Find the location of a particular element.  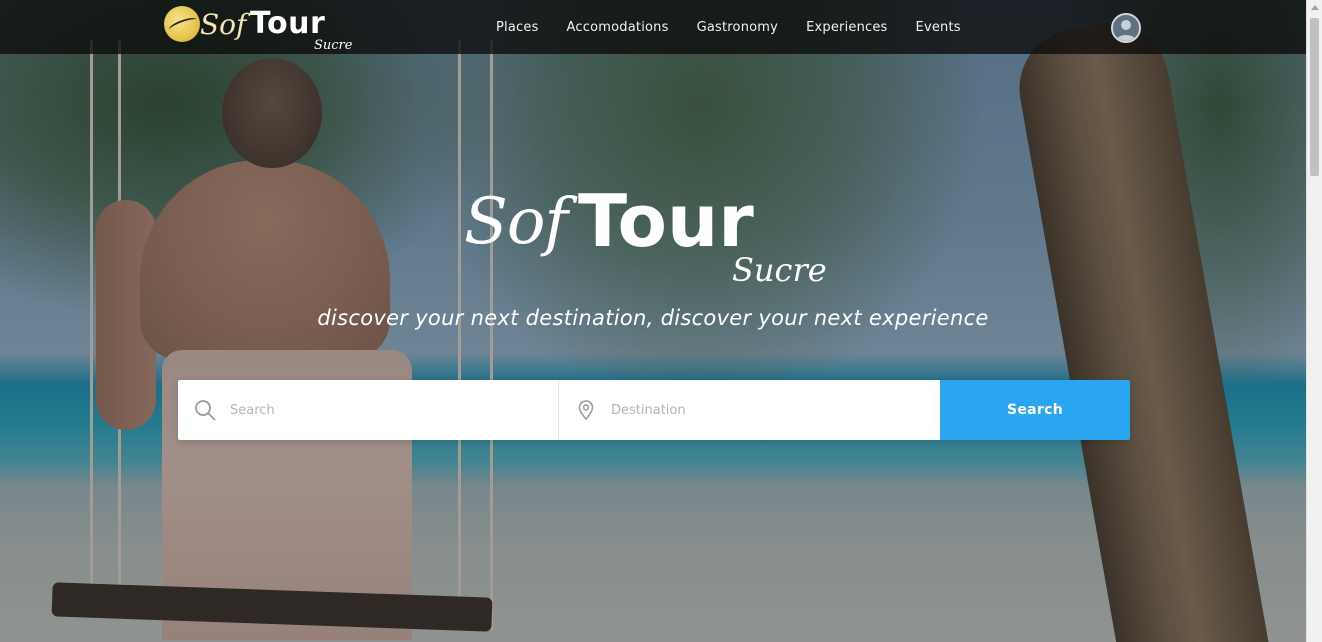

search-form: Search is located at coordinates (654, 410).